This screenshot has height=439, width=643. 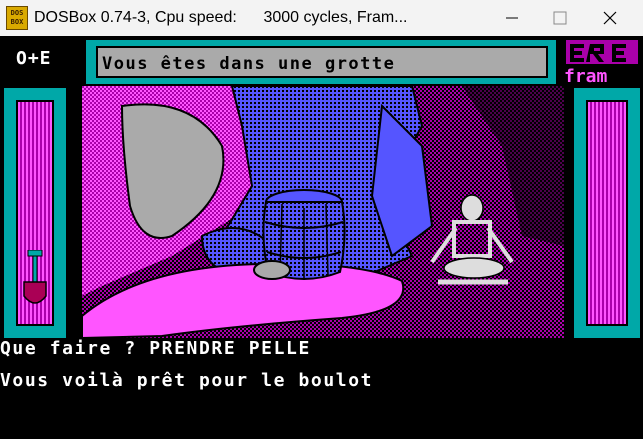 I want to click on grate-graphic, so click(x=272, y=270).